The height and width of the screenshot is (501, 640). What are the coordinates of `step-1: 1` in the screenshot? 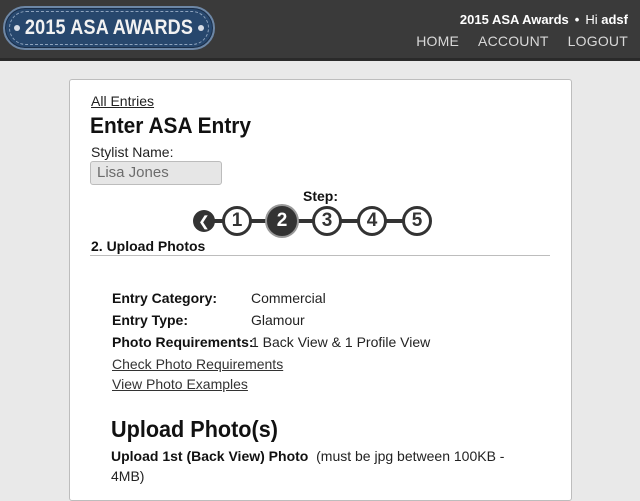 It's located at (237, 221).